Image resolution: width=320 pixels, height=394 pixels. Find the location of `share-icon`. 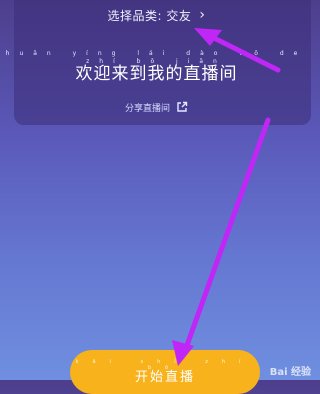

share-icon is located at coordinates (182, 106).